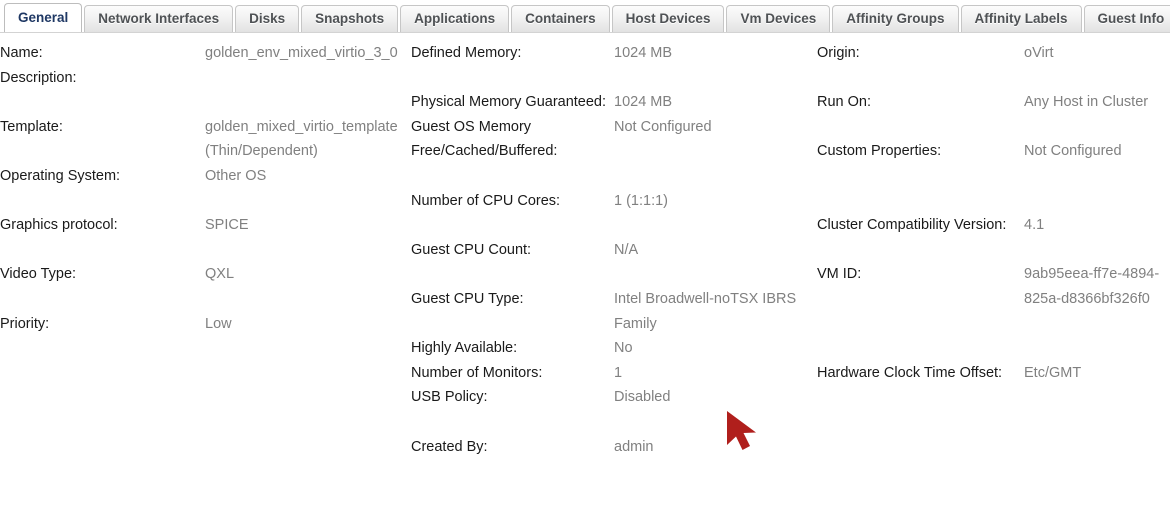 The height and width of the screenshot is (527, 1170). What do you see at coordinates (455, 18) in the screenshot?
I see `tab-applications: Applications` at bounding box center [455, 18].